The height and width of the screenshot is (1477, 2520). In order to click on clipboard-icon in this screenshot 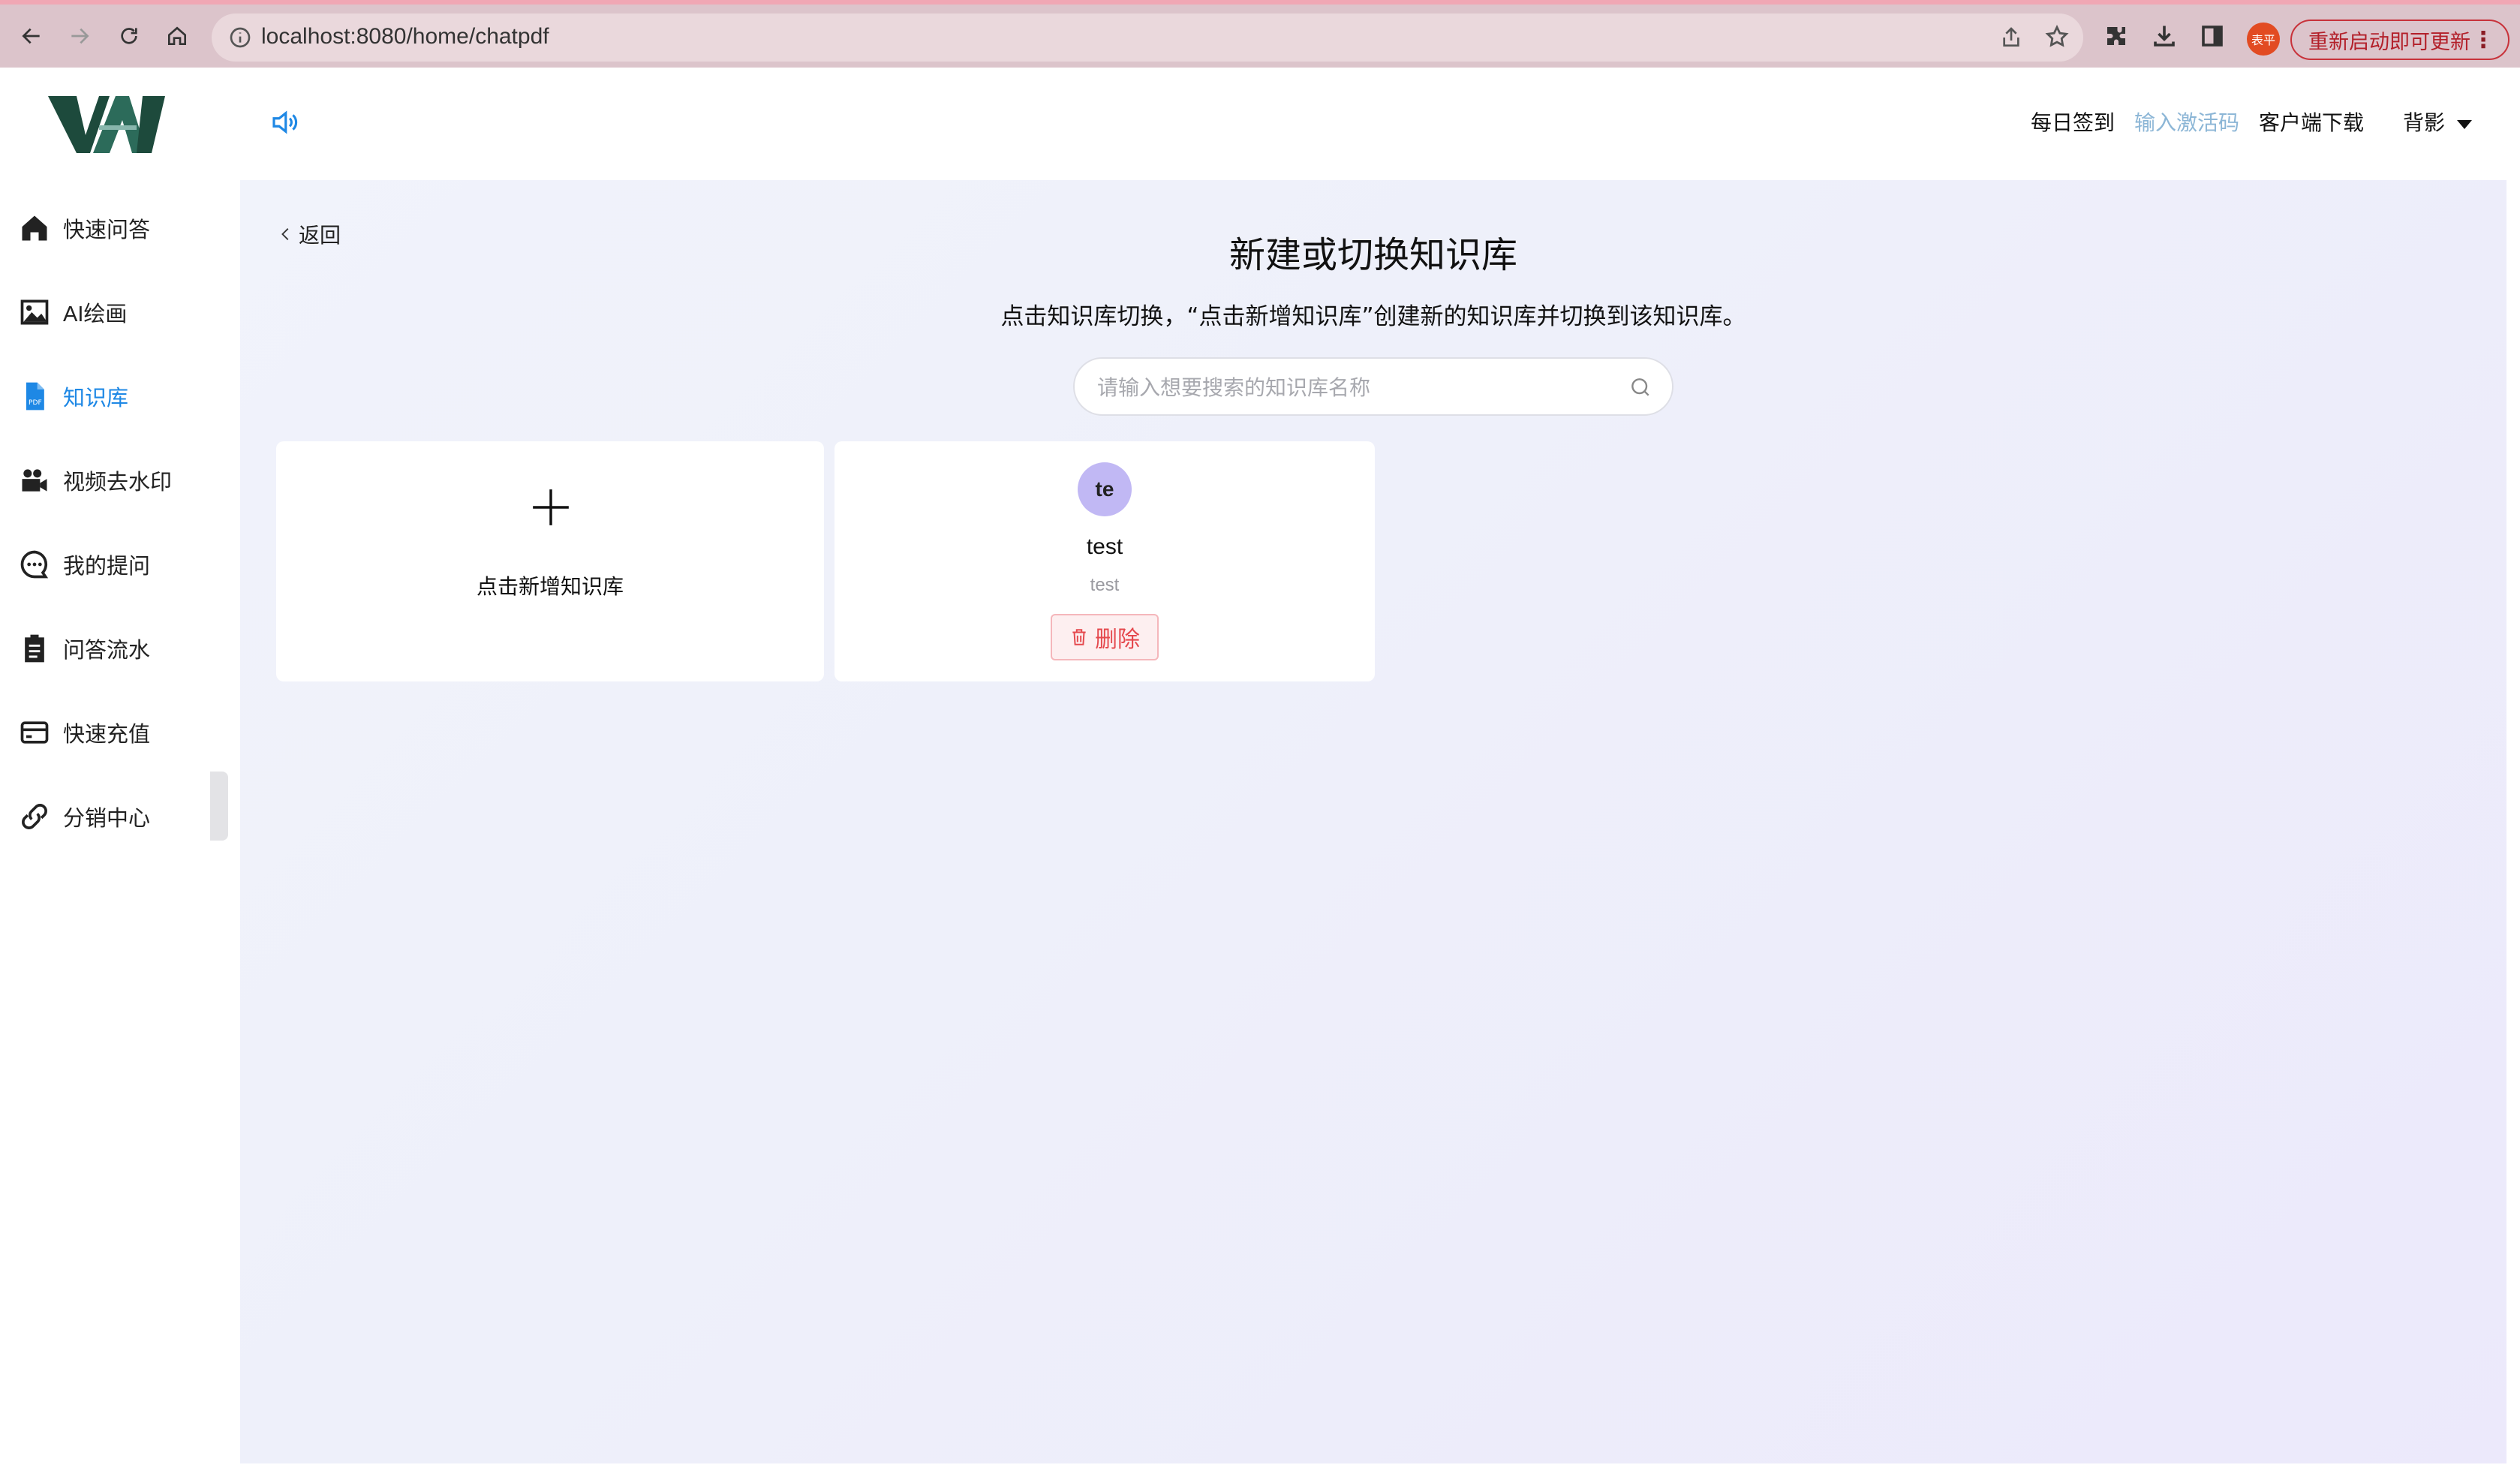, I will do `click(34, 648)`.